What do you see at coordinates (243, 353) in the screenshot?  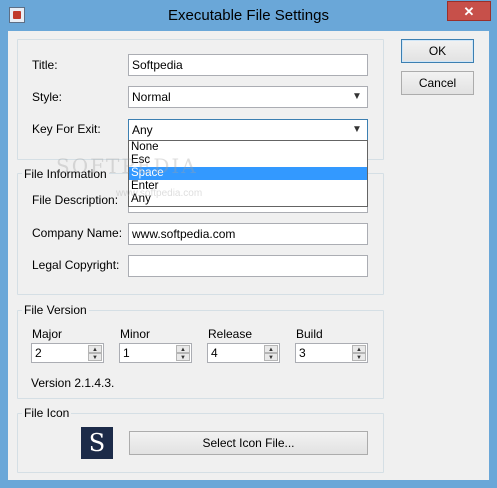 I see `release-stepper: 4 ▲ ▼` at bounding box center [243, 353].